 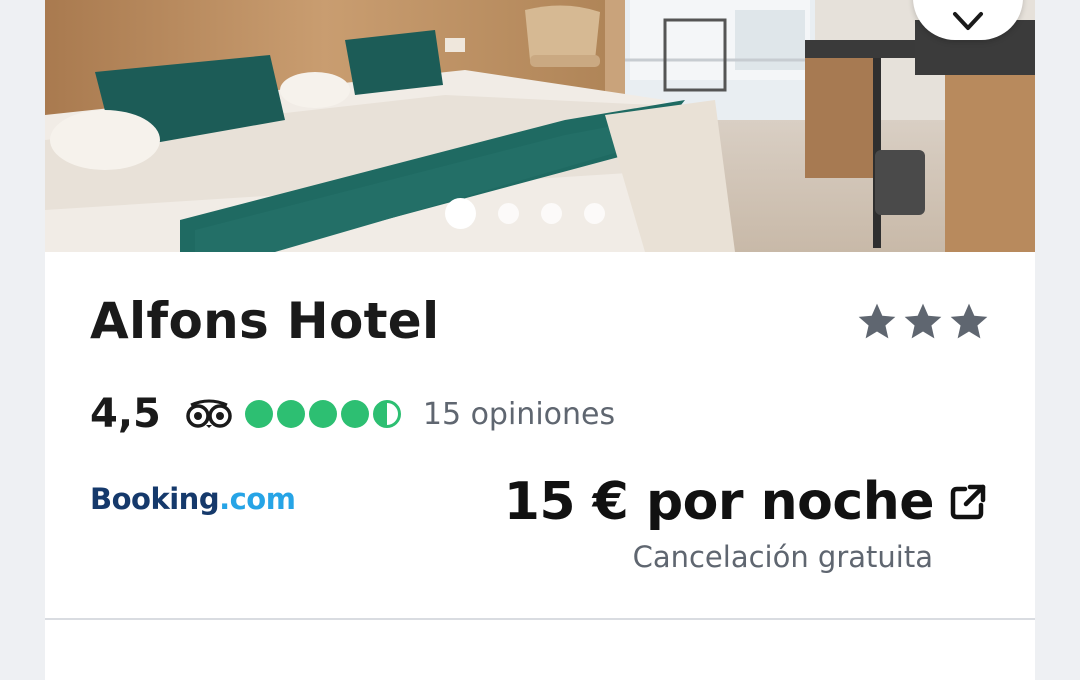 I want to click on gallery-pagination, so click(x=525, y=213).